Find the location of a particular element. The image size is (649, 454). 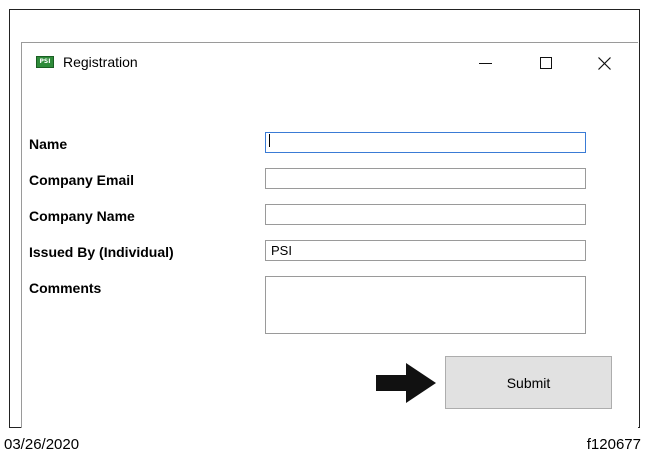

minimize-button is located at coordinates (485, 63).